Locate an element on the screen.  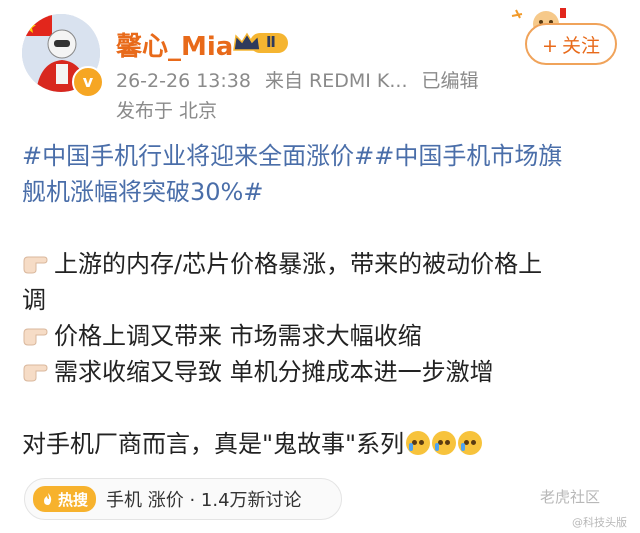
bullet-text: 价格上调又带来 市场需求大幅收缩 is located at coordinates (238, 336).